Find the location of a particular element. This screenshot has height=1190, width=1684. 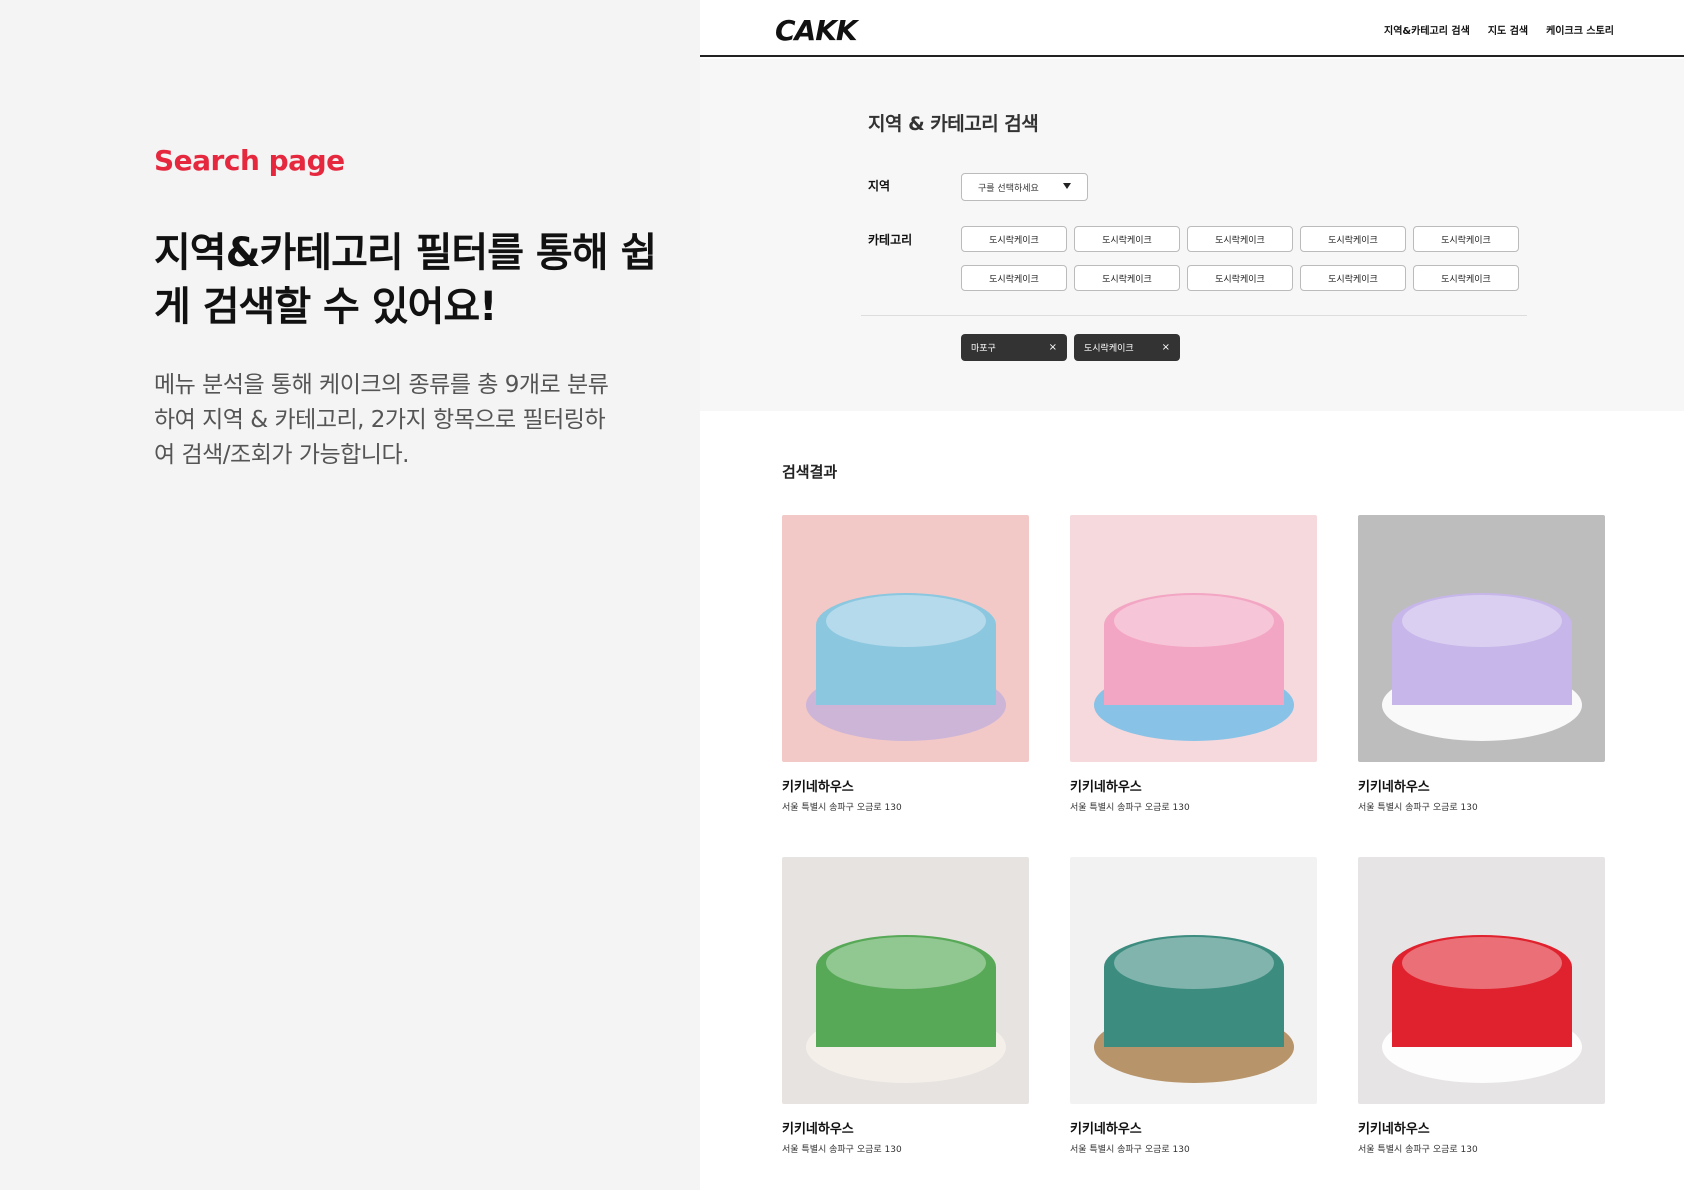

selected-tags: 마포구 × 도시락케이크 × is located at coordinates (1070, 347).